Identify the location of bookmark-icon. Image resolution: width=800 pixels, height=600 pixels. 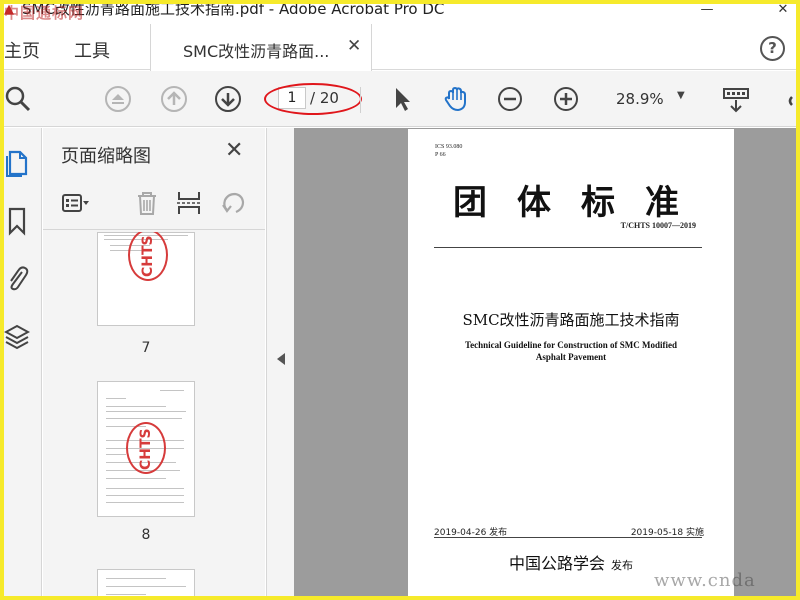
(17, 221).